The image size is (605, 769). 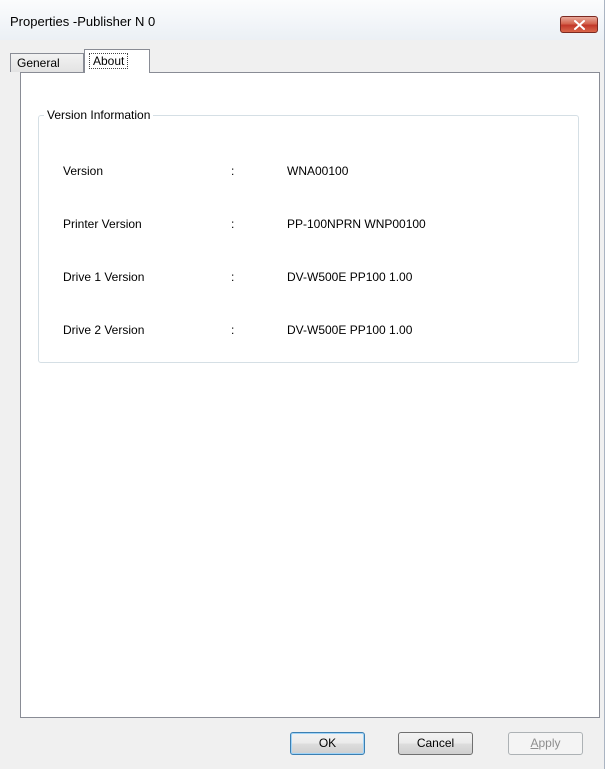 What do you see at coordinates (38, 63) in the screenshot?
I see `tab-general-label: General` at bounding box center [38, 63].